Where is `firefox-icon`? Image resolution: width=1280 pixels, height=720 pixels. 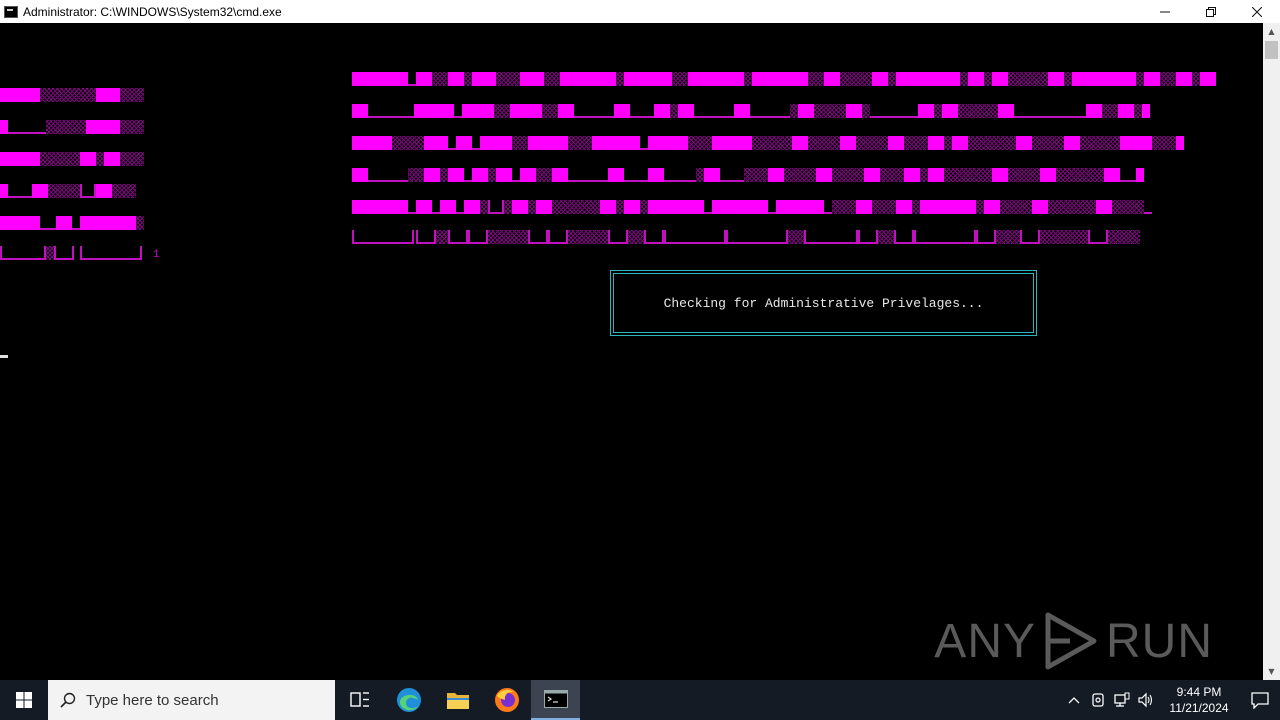 firefox-icon is located at coordinates (506, 700).